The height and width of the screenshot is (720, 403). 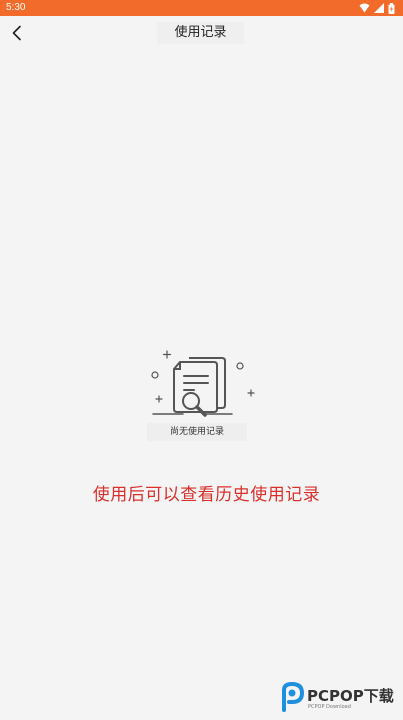 What do you see at coordinates (197, 432) in the screenshot?
I see `empty-state-label: 尚无使用记录` at bounding box center [197, 432].